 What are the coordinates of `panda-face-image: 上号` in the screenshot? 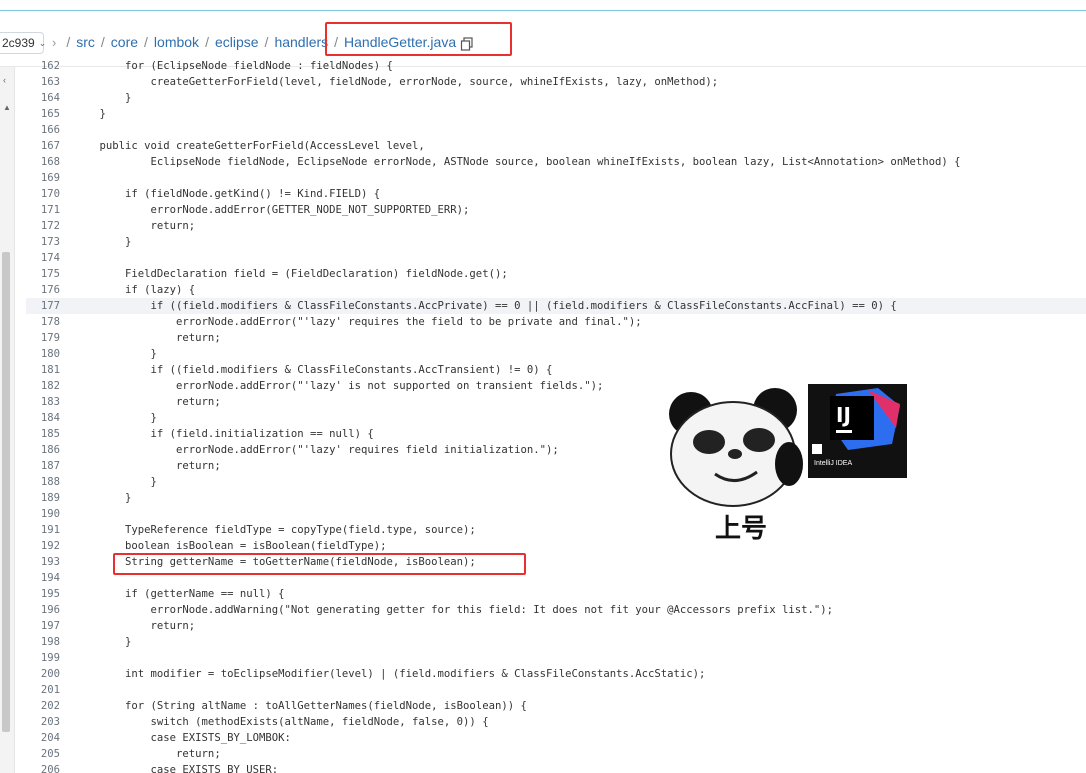 It's located at (735, 464).